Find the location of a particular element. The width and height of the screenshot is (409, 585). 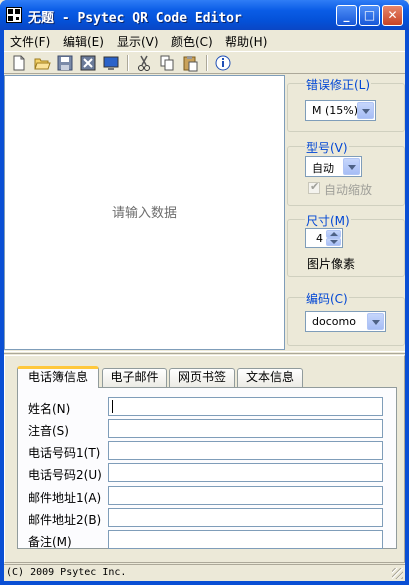

status-bar: (C) 2009 Psytec Inc. is located at coordinates (204, 572).